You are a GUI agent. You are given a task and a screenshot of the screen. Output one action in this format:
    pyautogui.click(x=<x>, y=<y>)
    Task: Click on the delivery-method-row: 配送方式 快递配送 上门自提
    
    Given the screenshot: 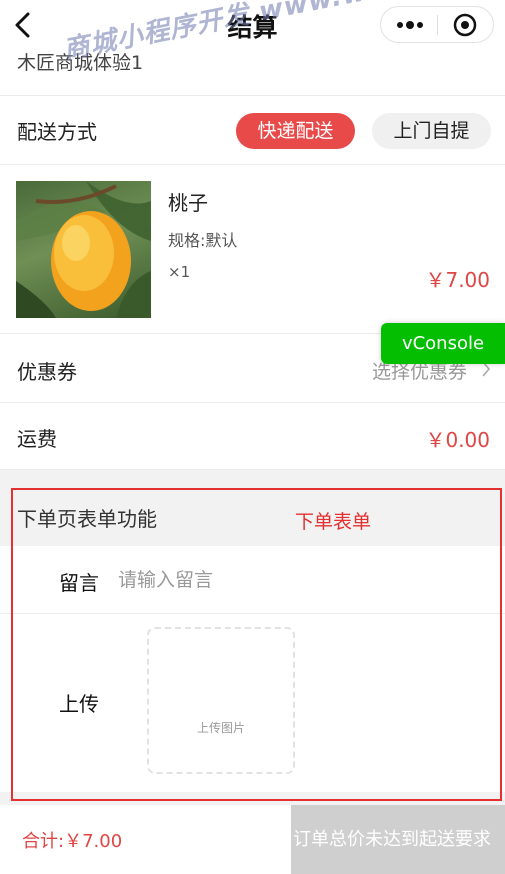 What is the action you would take?
    pyautogui.click(x=252, y=130)
    